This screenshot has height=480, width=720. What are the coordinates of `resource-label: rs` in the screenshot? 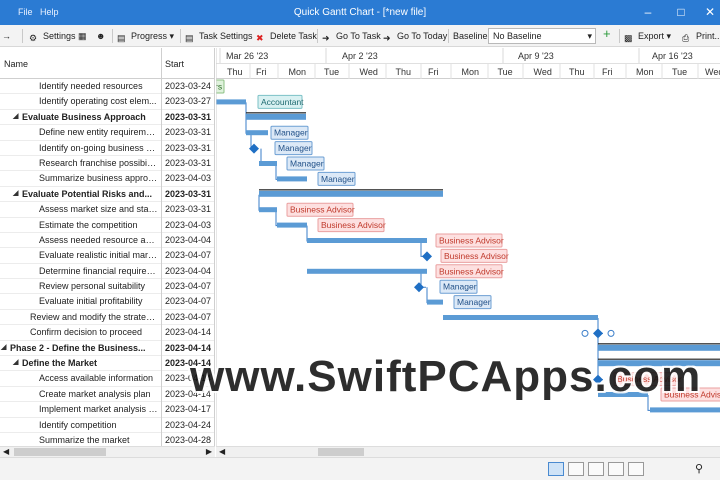 It's located at (219, 87).